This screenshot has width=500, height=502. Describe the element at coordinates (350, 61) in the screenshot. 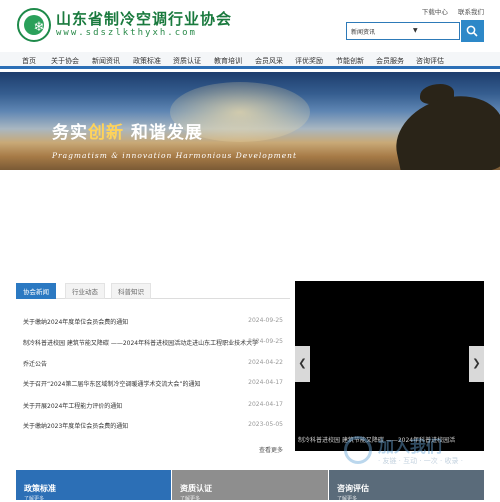

I see `nav-item-energy-saving: 节能创新` at that location.